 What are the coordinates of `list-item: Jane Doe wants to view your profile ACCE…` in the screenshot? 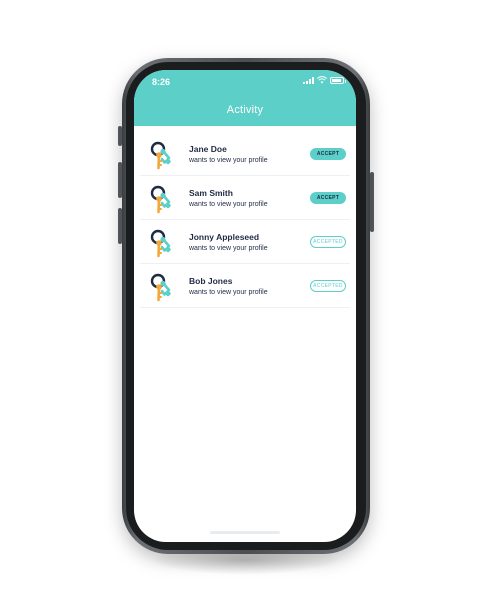 It's located at (245, 154).